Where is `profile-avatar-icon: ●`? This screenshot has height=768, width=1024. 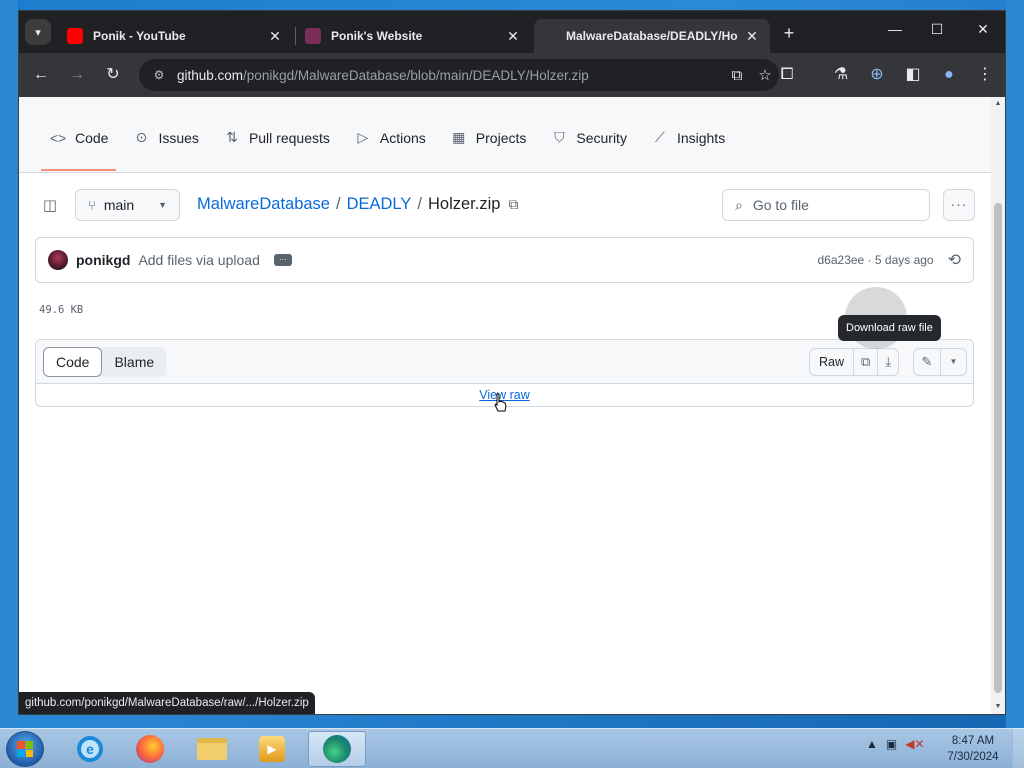
profile-avatar-icon: ● is located at coordinates (949, 75).